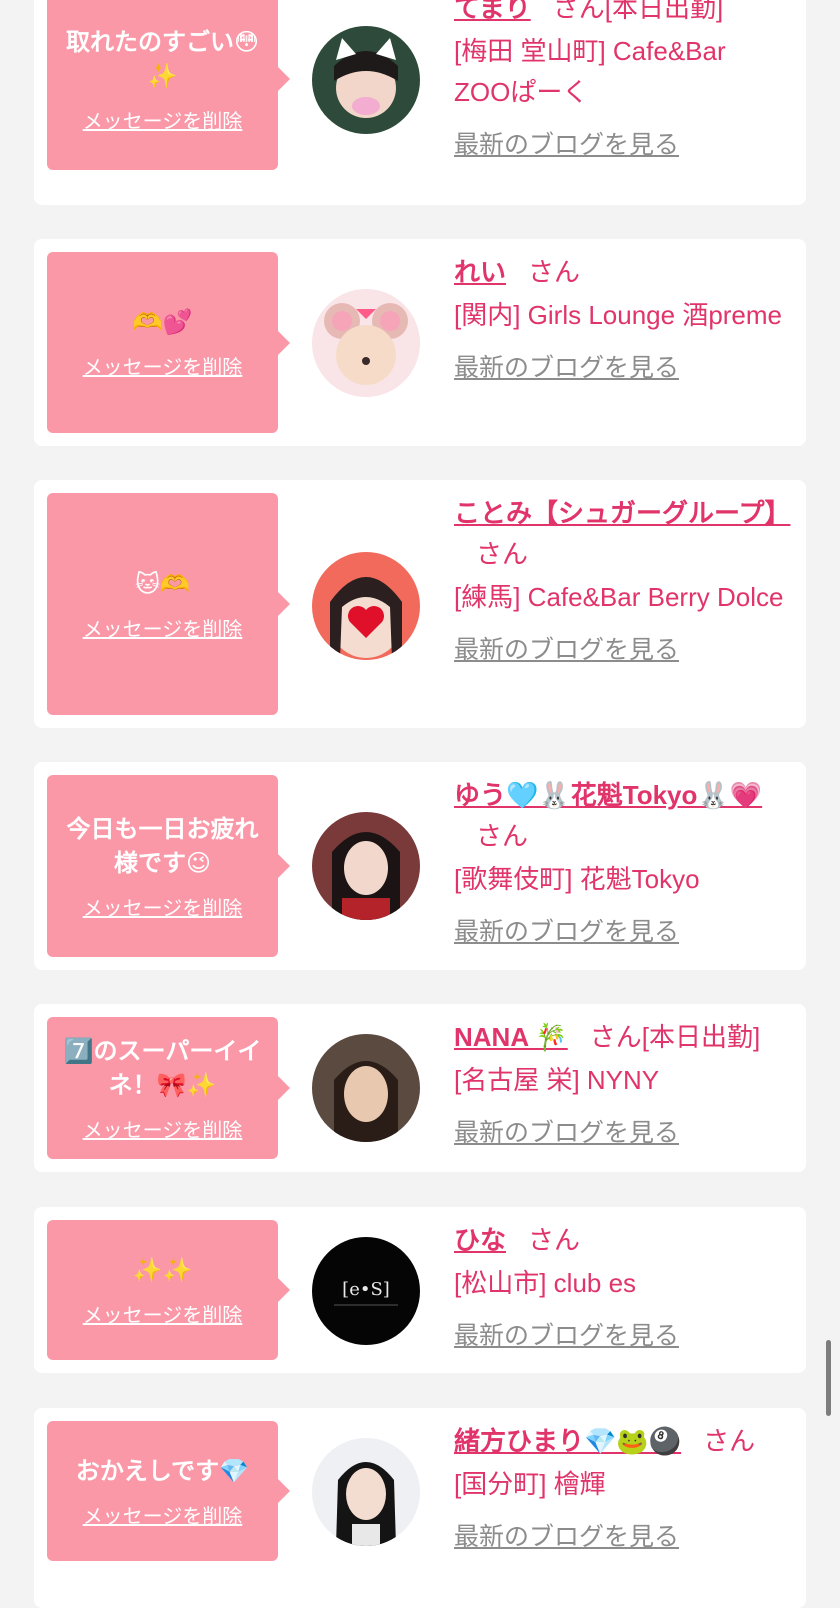  Describe the element at coordinates (162, 1470) in the screenshot. I see `message-text: おかえしです💎` at that location.